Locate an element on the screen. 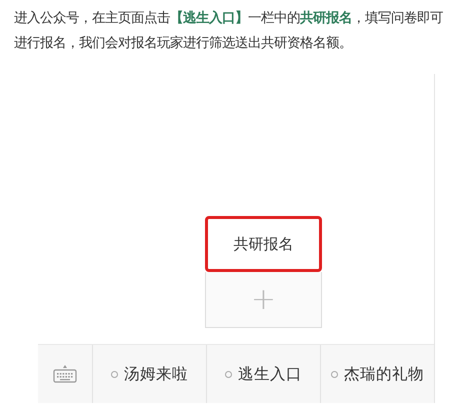  menu-item: 杰瑞的礼物 is located at coordinates (377, 374).